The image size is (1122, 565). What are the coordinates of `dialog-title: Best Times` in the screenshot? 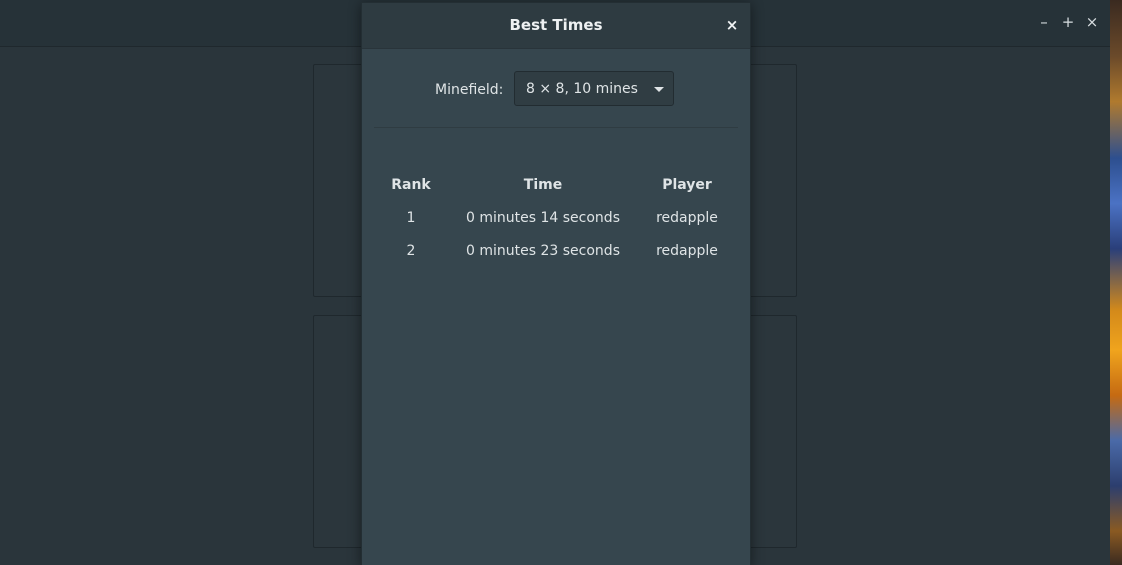 It's located at (556, 25).